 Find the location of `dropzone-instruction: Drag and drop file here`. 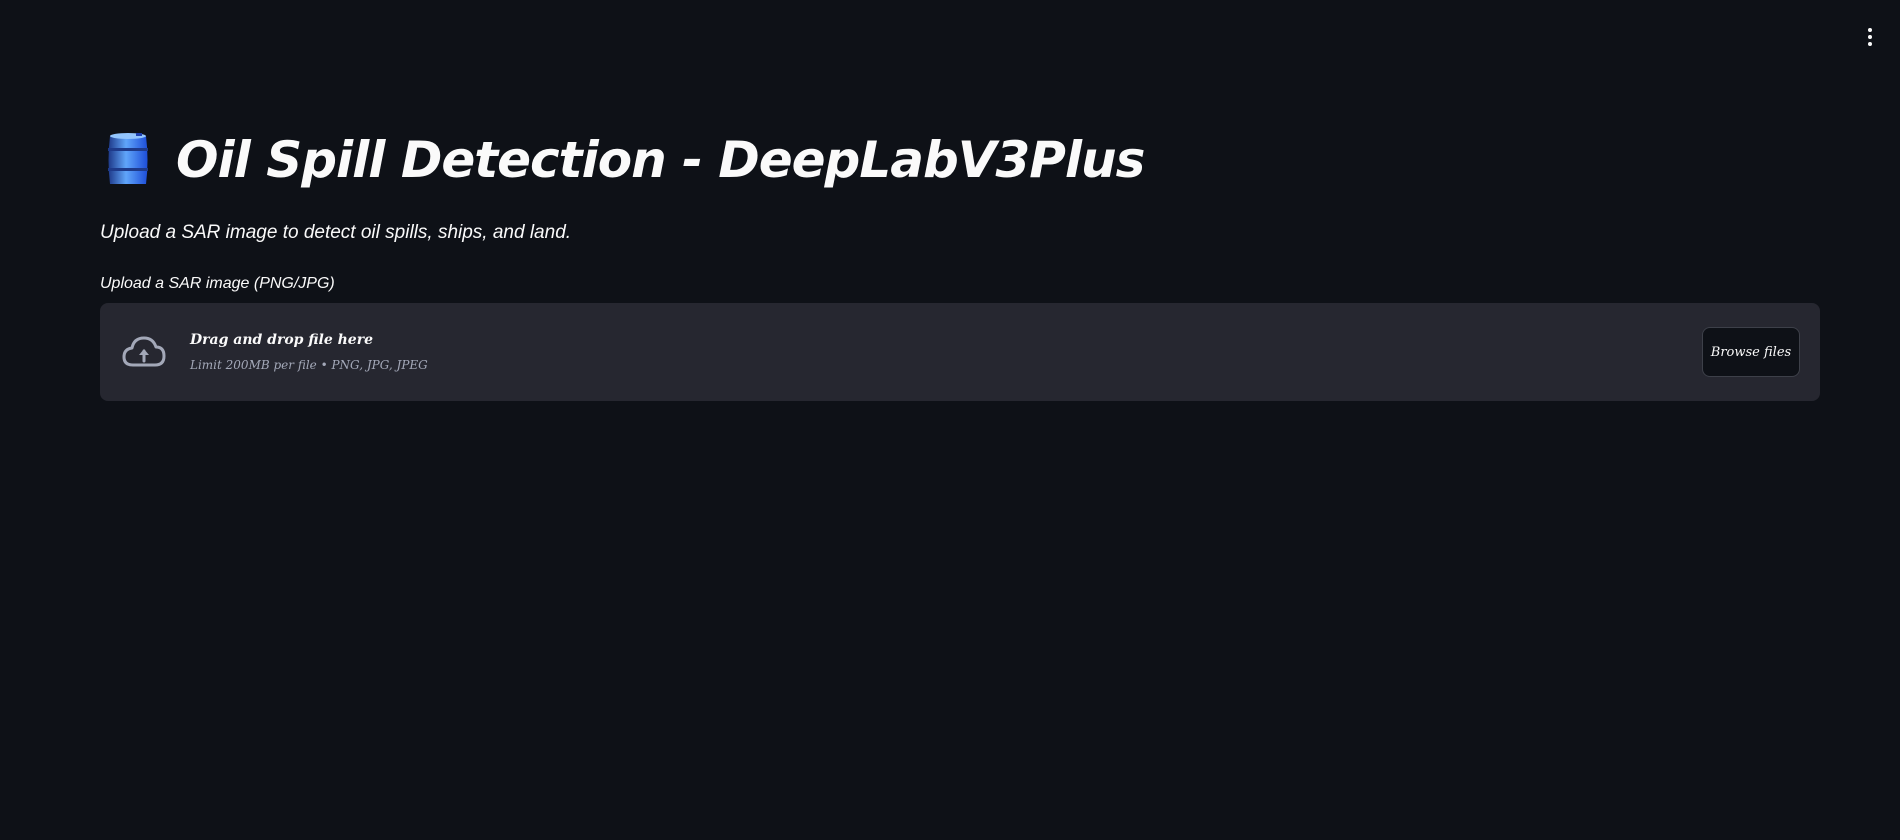

dropzone-instruction: Drag and drop file here is located at coordinates (281, 340).